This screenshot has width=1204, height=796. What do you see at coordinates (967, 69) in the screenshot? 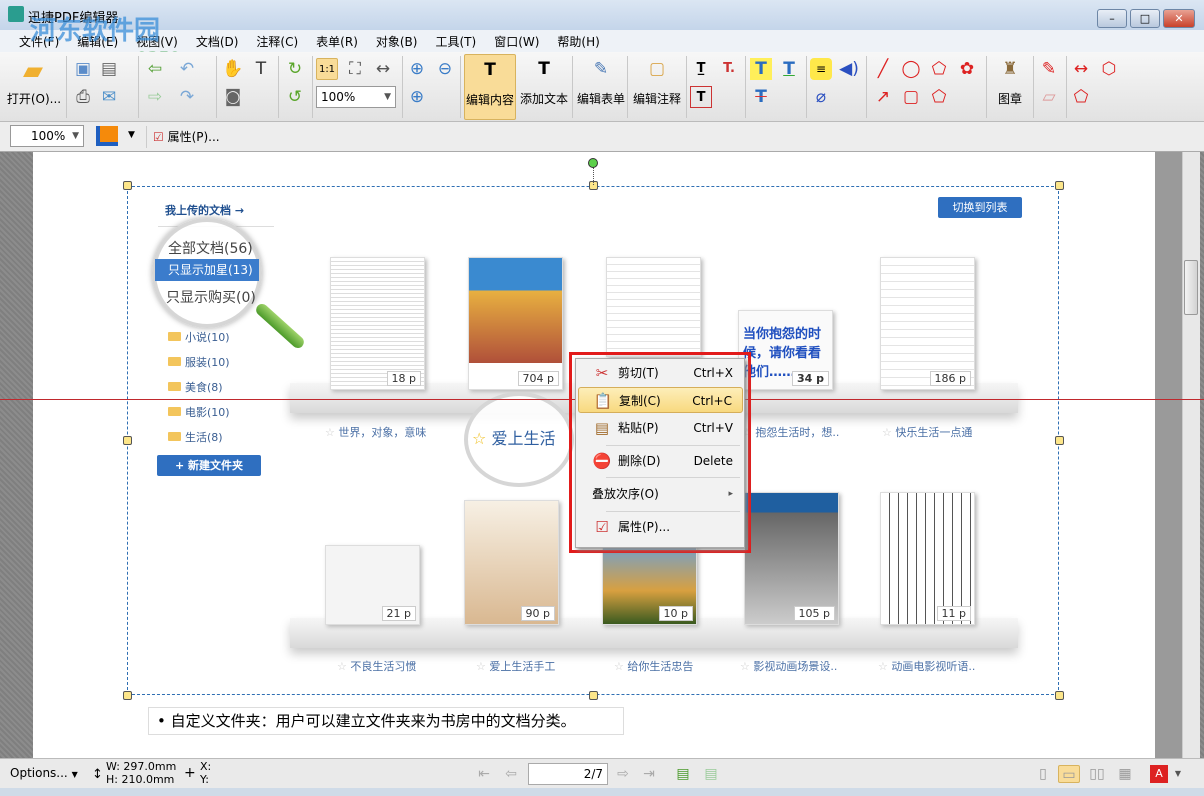
I see `cloud-icon: ✿` at bounding box center [967, 69].